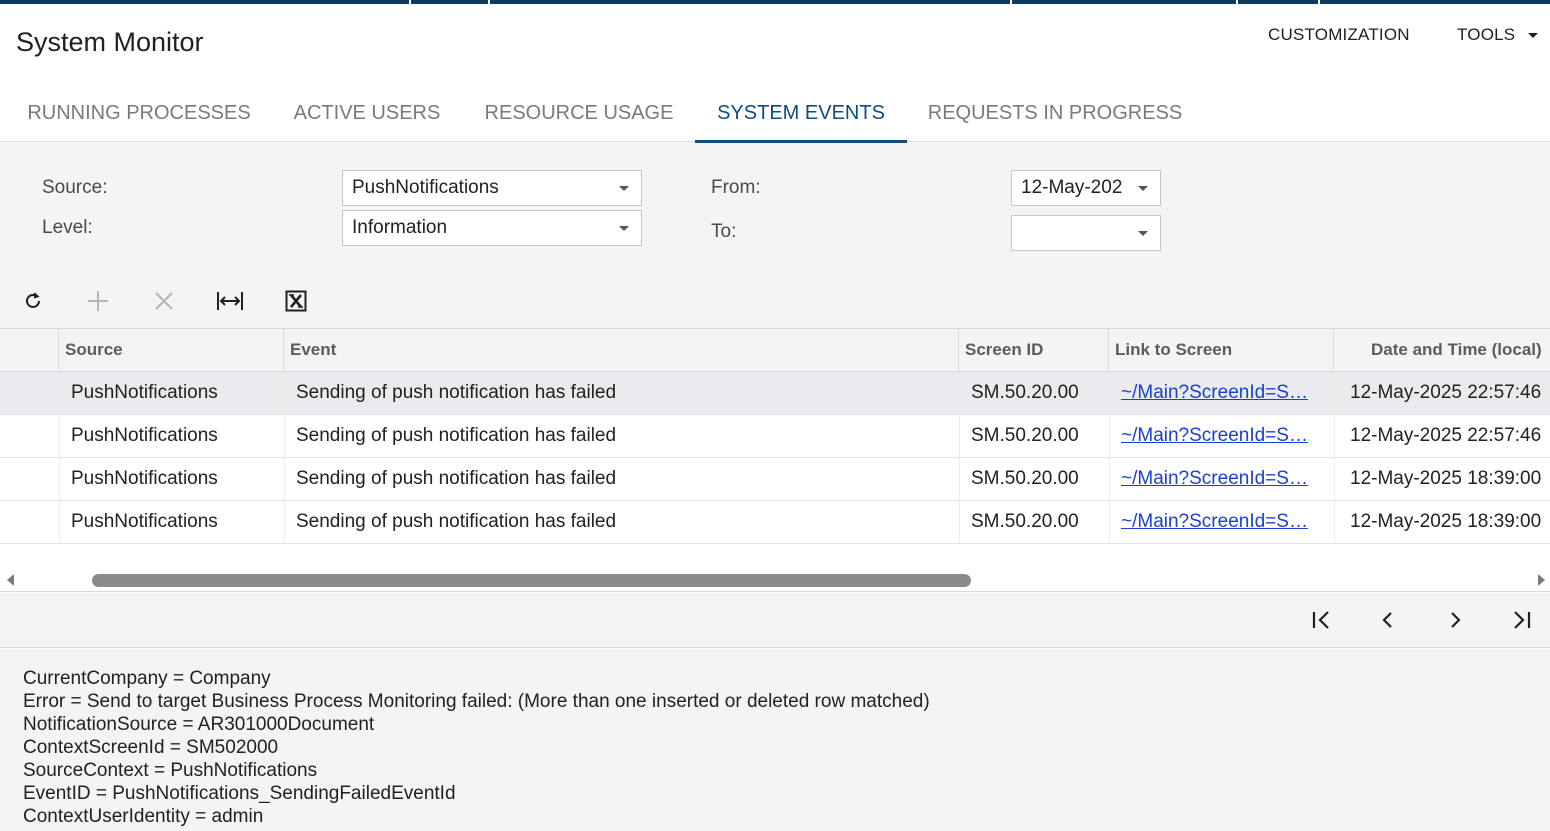 The width and height of the screenshot is (1550, 831). Describe the element at coordinates (492, 228) in the screenshot. I see `level-select: Information` at that location.